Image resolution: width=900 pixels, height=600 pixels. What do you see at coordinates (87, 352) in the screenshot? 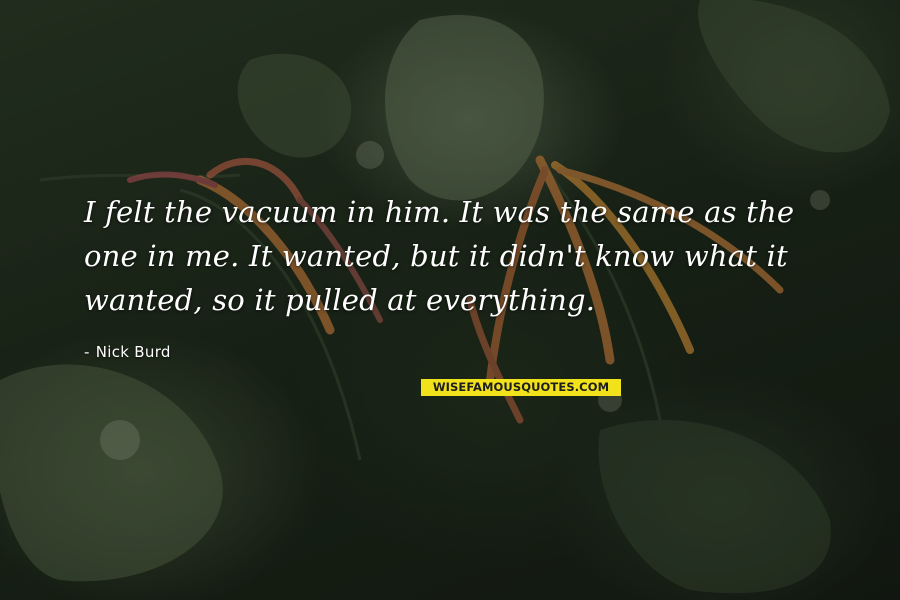
I see `author-dash: -` at bounding box center [87, 352].